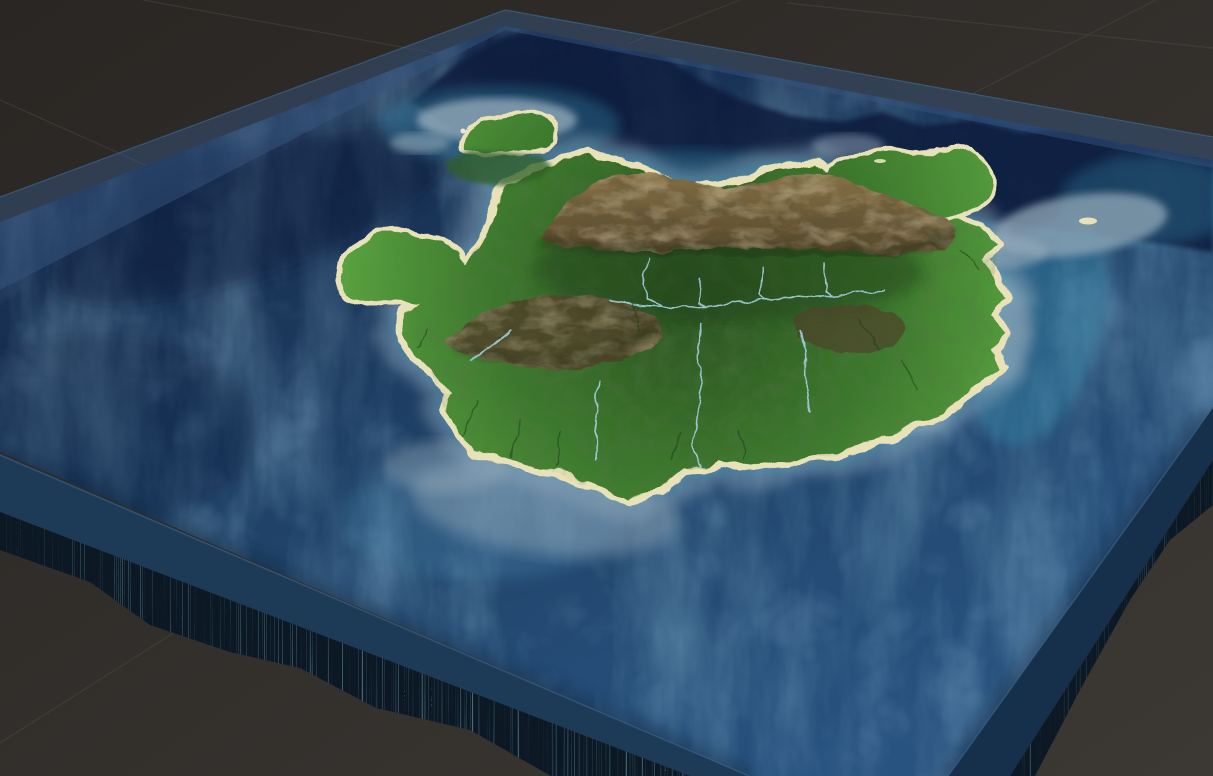 The image size is (1213, 776). I want to click on lagoon-northwest-small, so click(420, 143).